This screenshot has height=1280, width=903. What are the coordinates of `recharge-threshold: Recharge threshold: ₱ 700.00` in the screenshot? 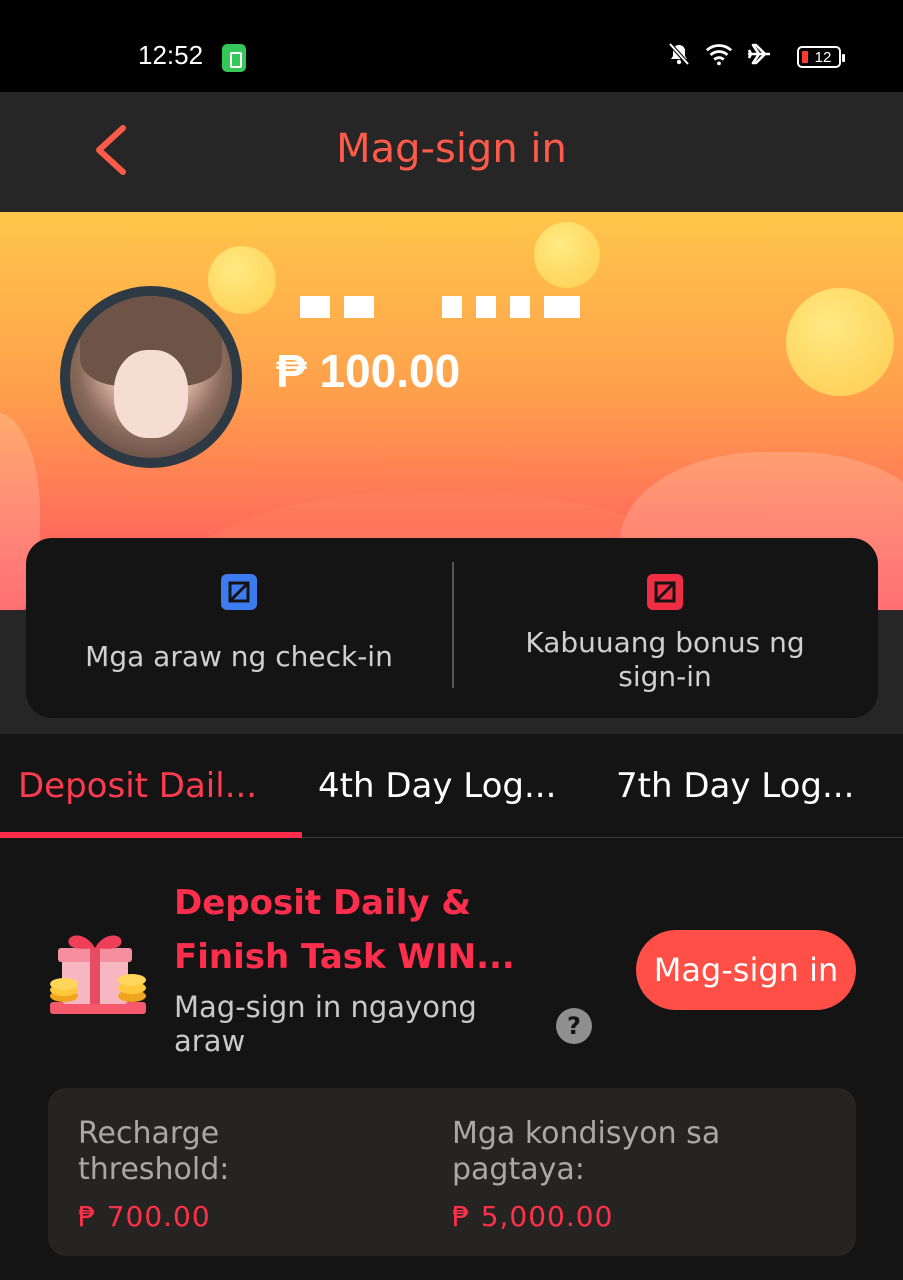 It's located at (238, 1174).